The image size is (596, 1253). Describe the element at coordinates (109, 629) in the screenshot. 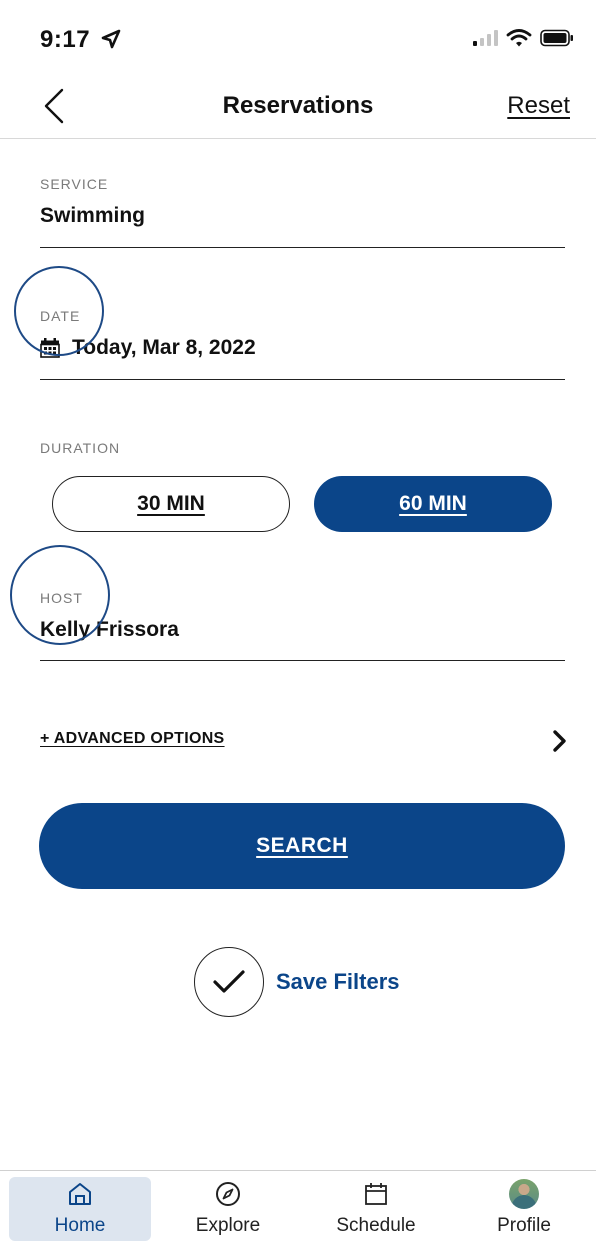

I see `host-value: Kelly Frissora` at that location.